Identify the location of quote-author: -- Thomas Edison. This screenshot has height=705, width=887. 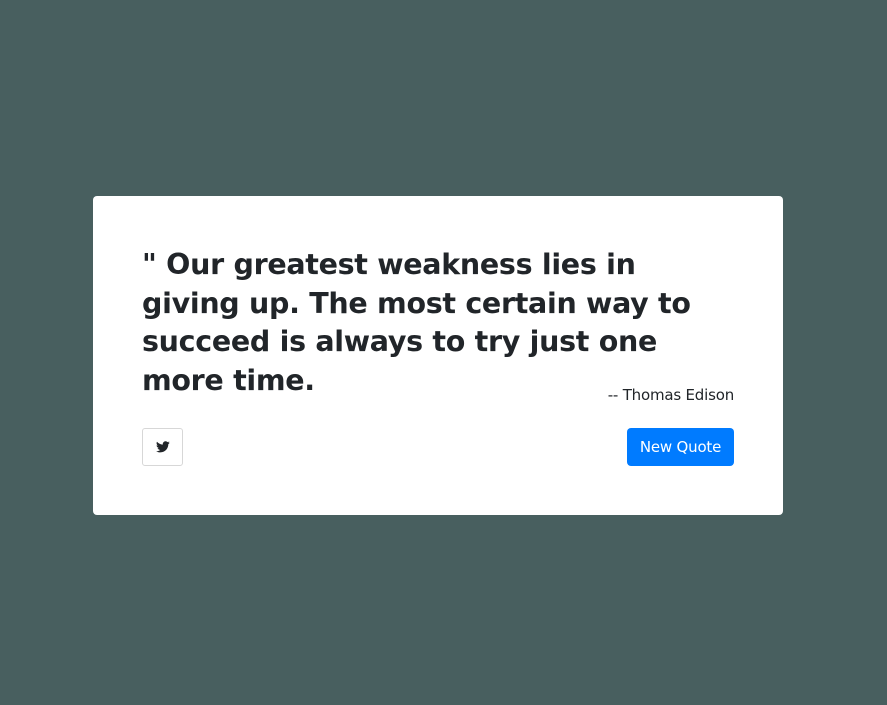
(670, 395).